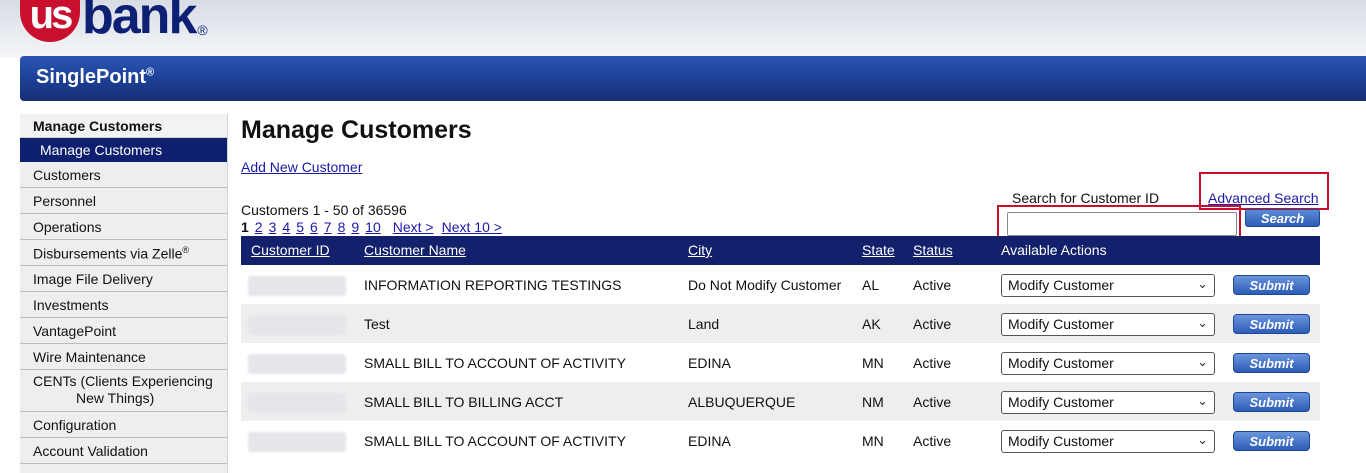  I want to click on sidebar-item-customers: Customers, so click(123, 175).